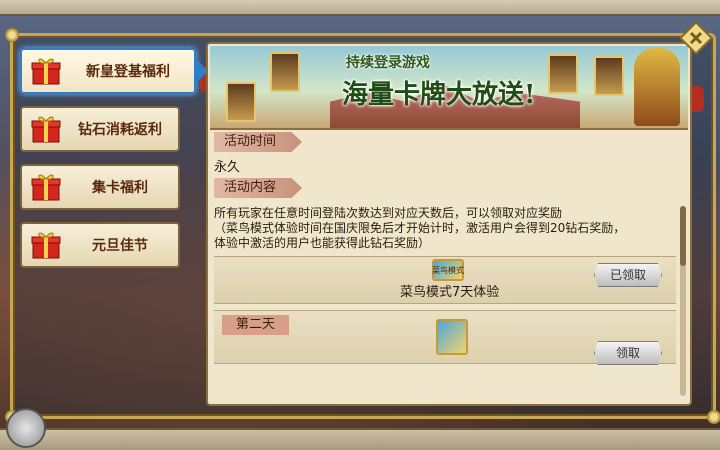 This screenshot has width=720, height=450. I want to click on banner-title: 海量卡牌大放送!, so click(439, 95).